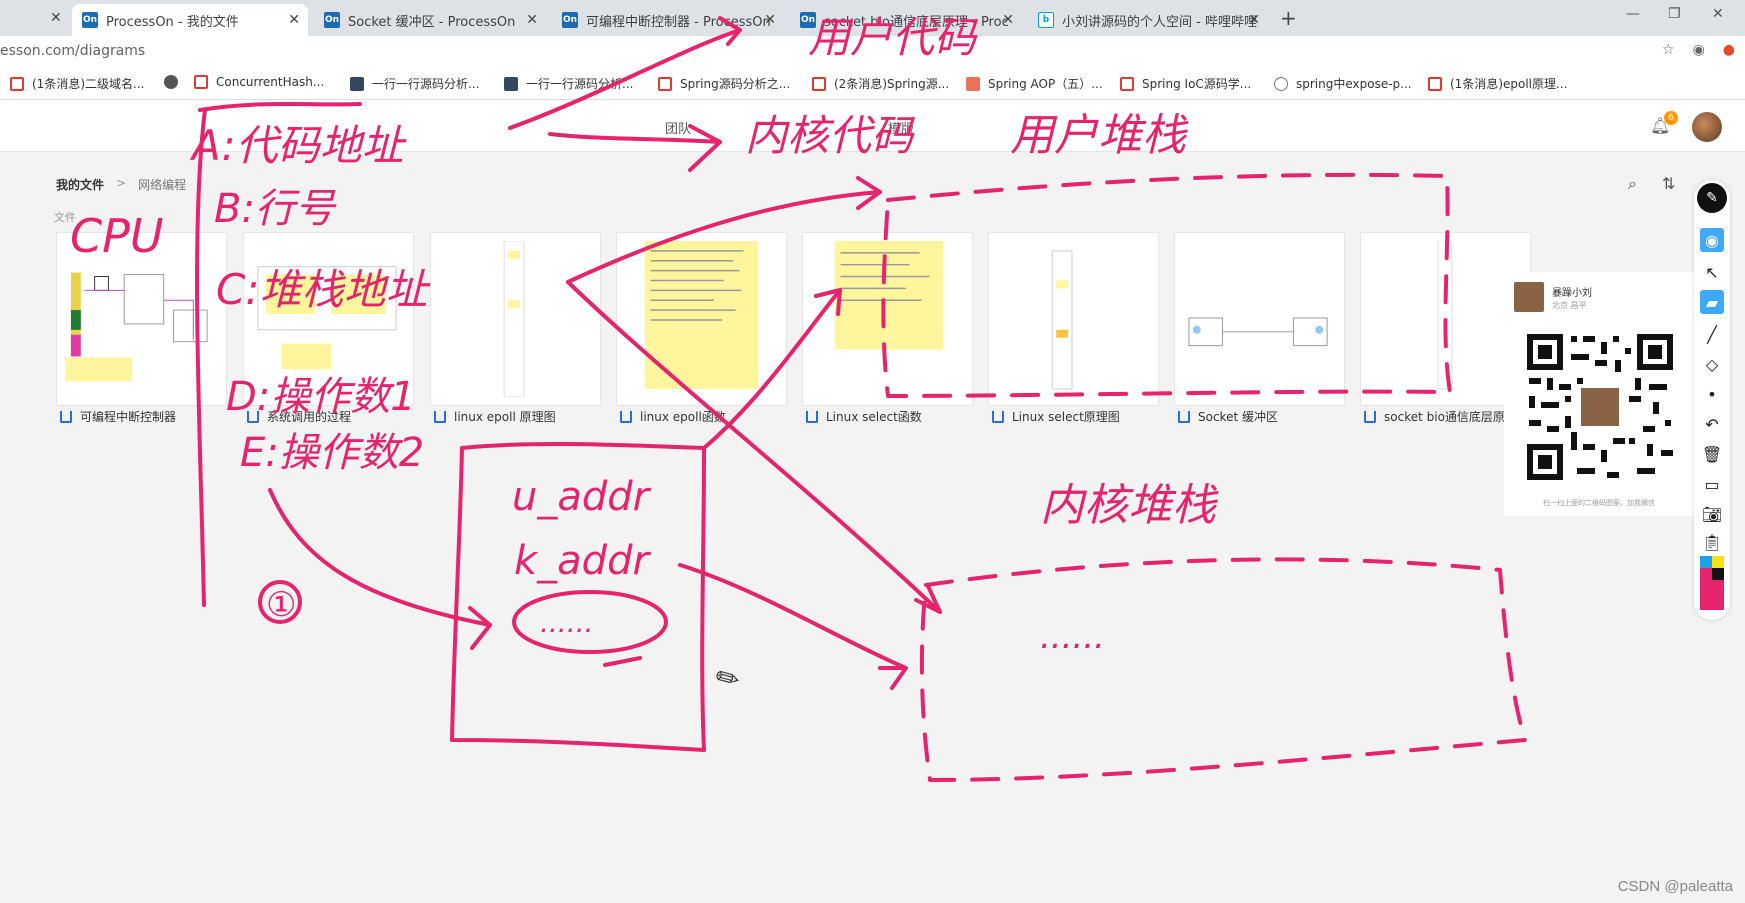 This screenshot has width=1745, height=903. What do you see at coordinates (1718, 574) in the screenshot?
I see `color-swatch-black` at bounding box center [1718, 574].